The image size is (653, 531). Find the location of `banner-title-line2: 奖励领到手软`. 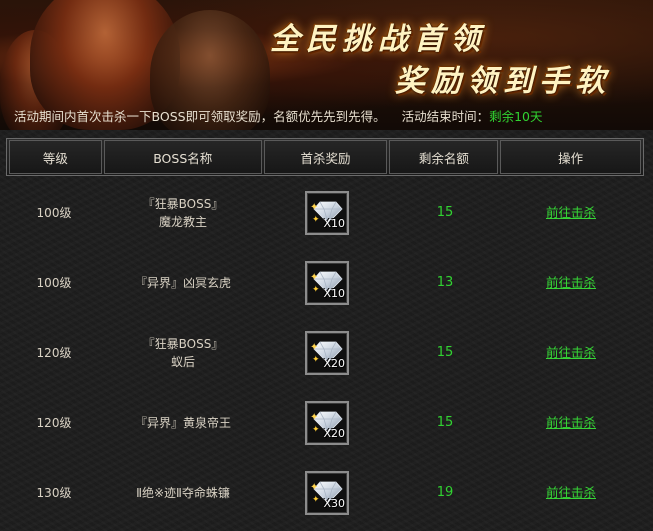

banner-title-line2: 奖励领到手软 is located at coordinates (503, 81).